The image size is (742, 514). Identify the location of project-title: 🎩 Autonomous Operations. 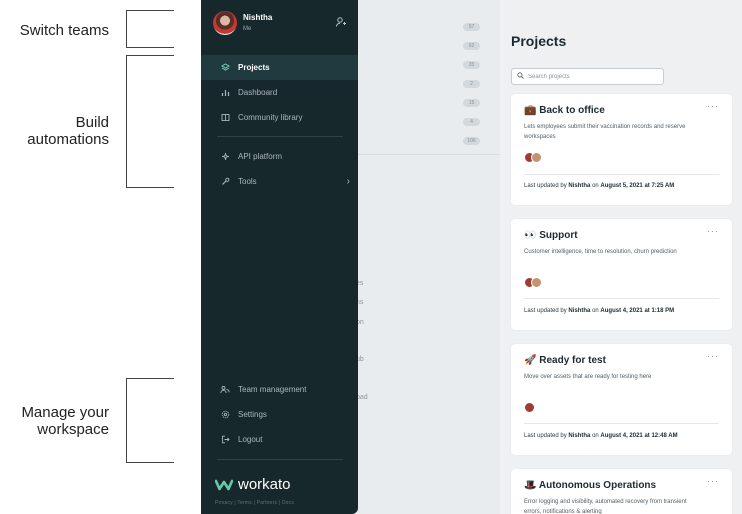
(590, 485).